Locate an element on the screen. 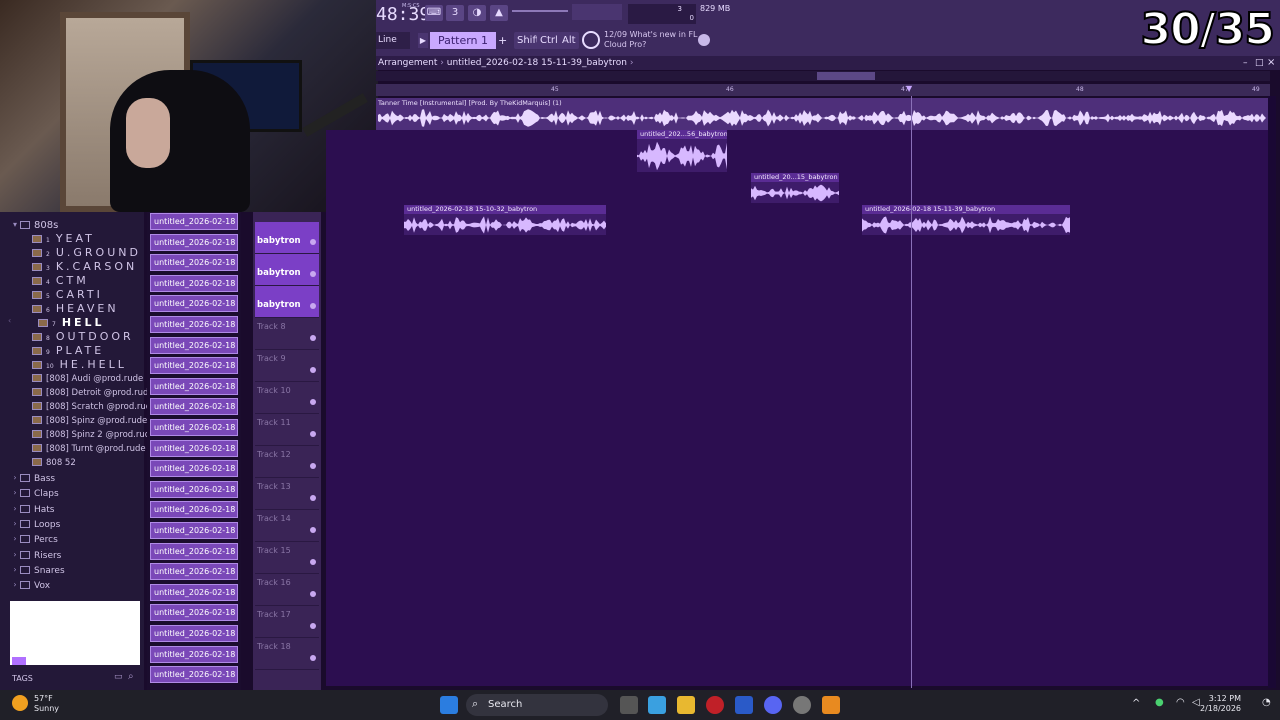 Image resolution: width=1280 pixels, height=720 pixels. task-view-icon is located at coordinates (629, 705).